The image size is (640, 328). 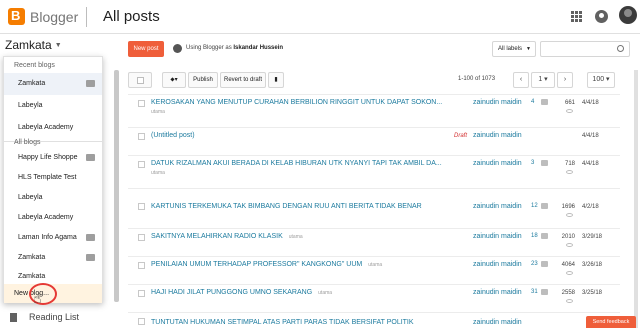 What do you see at coordinates (258, 48) in the screenshot?
I see `user-name: Iskandar Hussein` at bounding box center [258, 48].